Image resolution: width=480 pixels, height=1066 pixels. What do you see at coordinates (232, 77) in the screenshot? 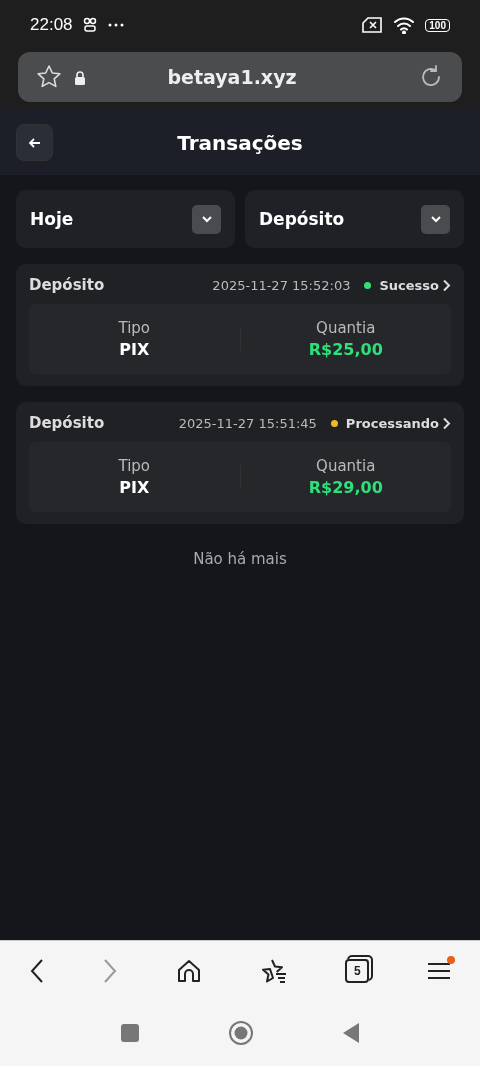
I see `url-text: betaya1.xyz` at bounding box center [232, 77].